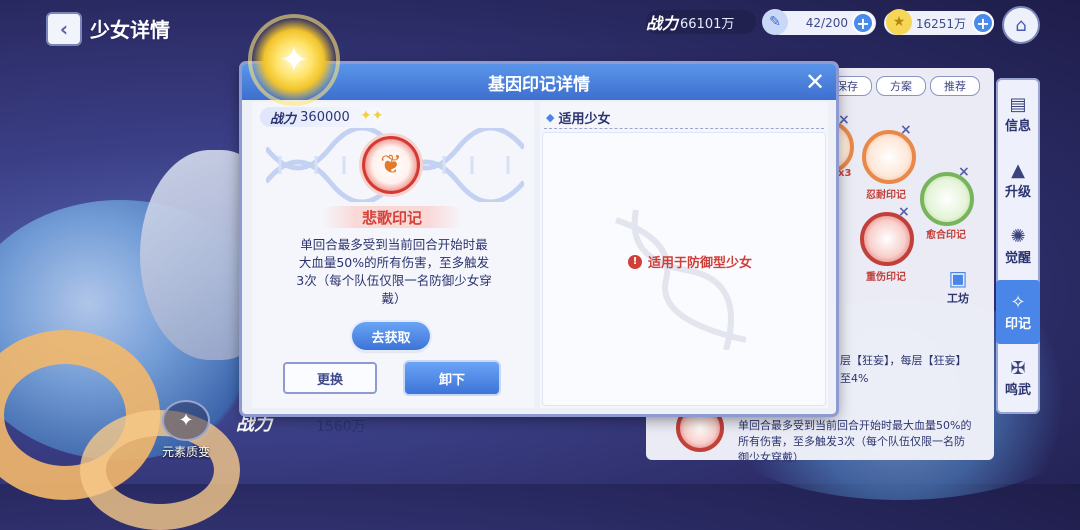  Describe the element at coordinates (1018, 236) in the screenshot. I see `awaken-icon: ✺` at that location.